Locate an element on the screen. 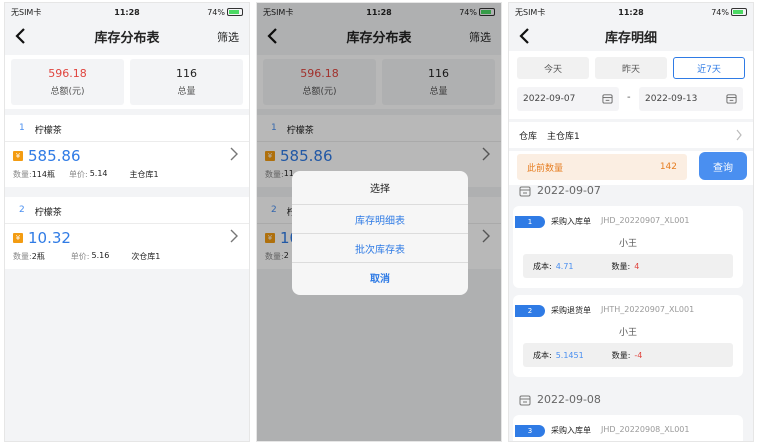 Image resolution: width=758 pixels, height=446 pixels. record-number: JHTH_20220907_XL001 is located at coordinates (648, 309).